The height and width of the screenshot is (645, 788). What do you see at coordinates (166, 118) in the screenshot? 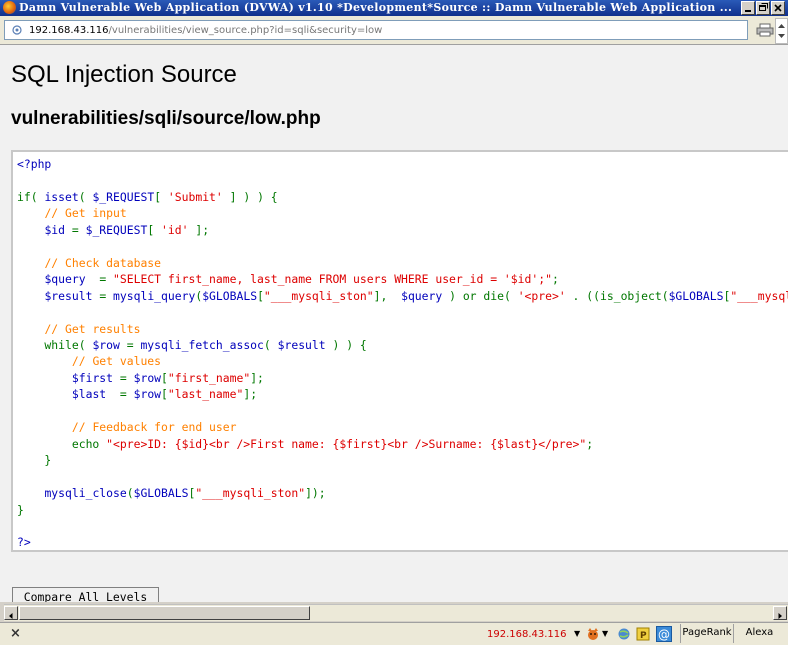
I see `source-file-path: vulnerabilities/sqli/source/low.php` at bounding box center [166, 118].